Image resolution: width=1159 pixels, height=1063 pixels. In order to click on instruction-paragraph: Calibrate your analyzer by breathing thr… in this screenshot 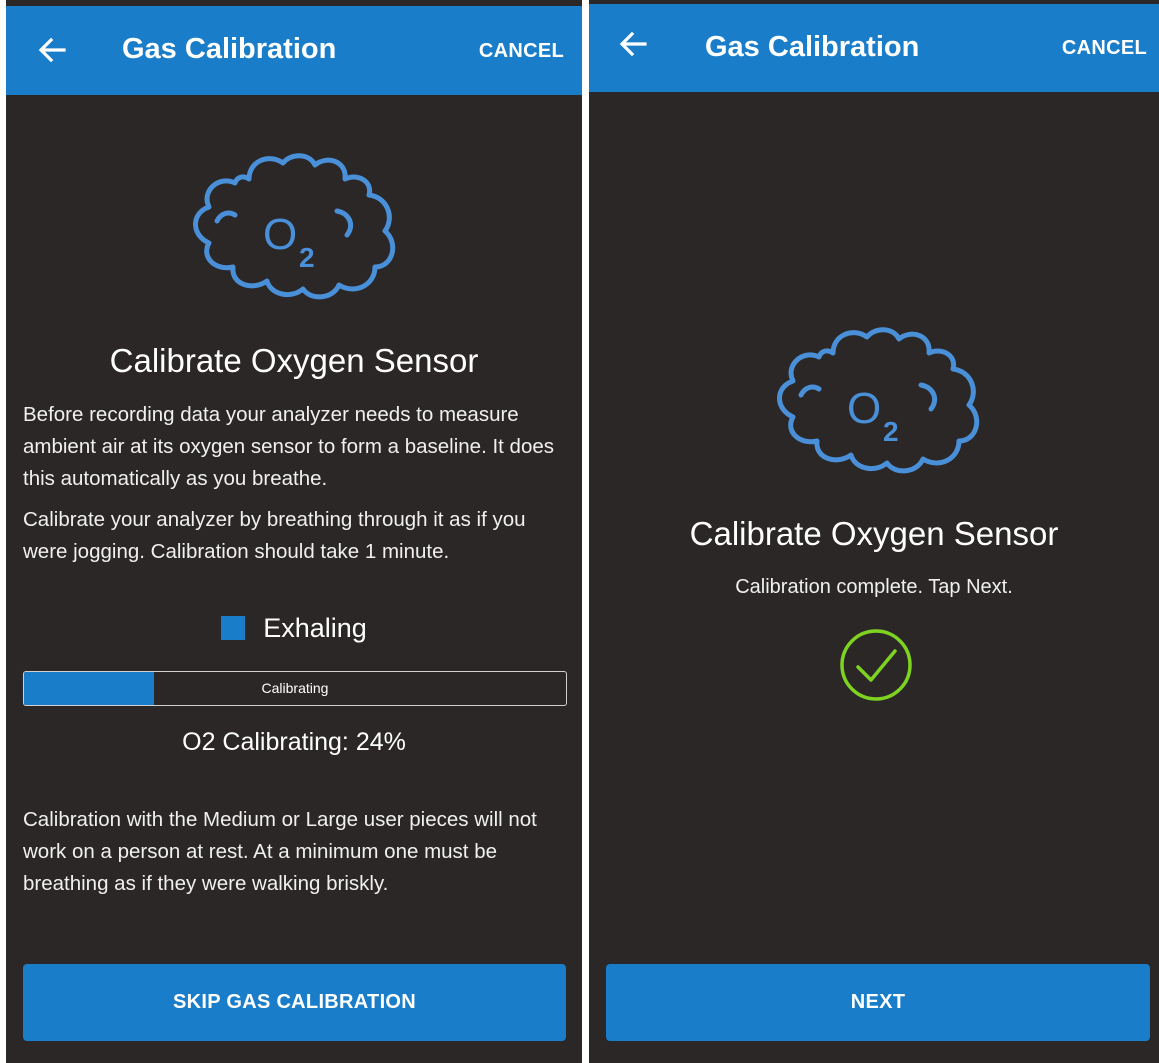, I will do `click(274, 535)`.